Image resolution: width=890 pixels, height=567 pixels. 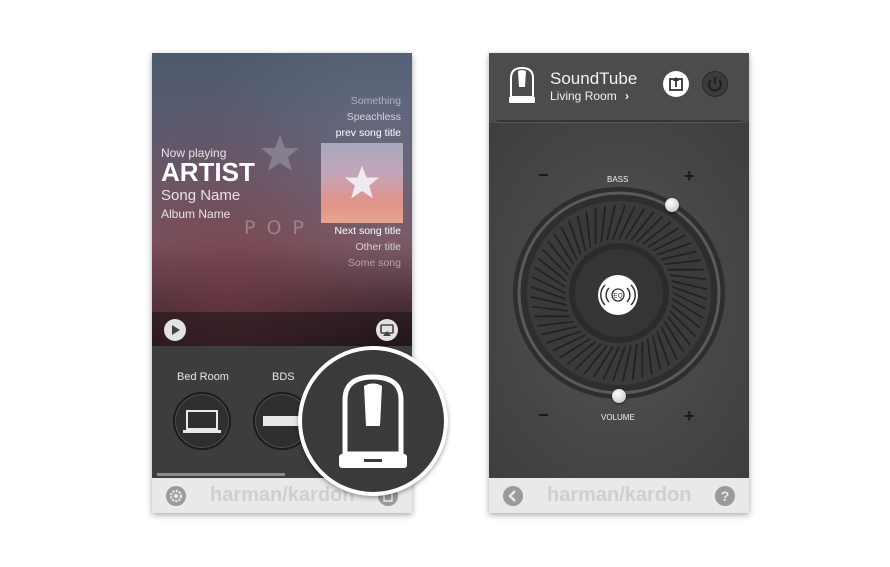 What do you see at coordinates (283, 377) in the screenshot?
I see `room-label: BDS` at bounding box center [283, 377].